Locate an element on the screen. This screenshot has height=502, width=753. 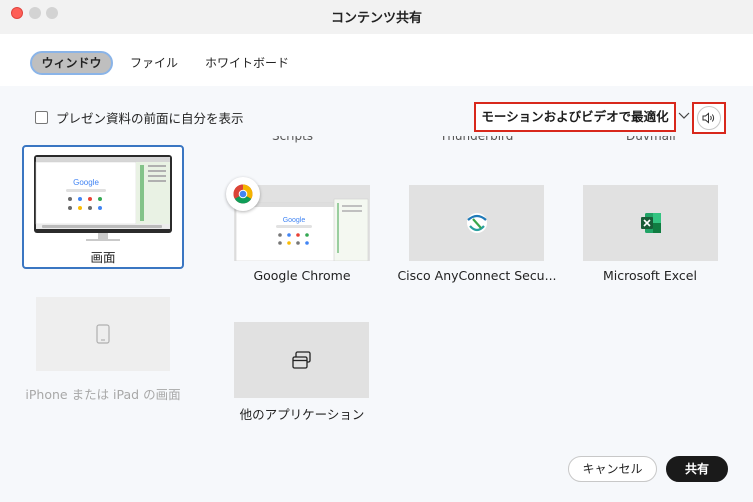
chevron-down-icon is located at coordinates (684, 115).